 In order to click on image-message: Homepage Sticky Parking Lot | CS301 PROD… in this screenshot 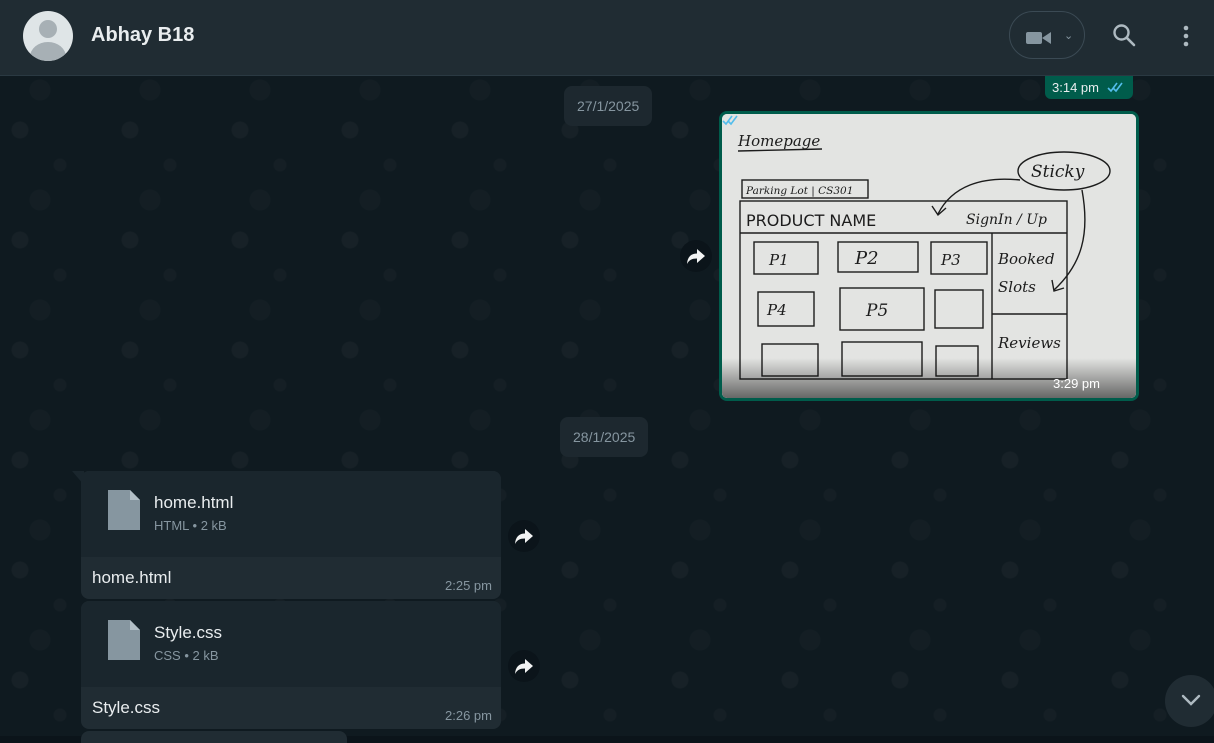, I will do `click(929, 256)`.